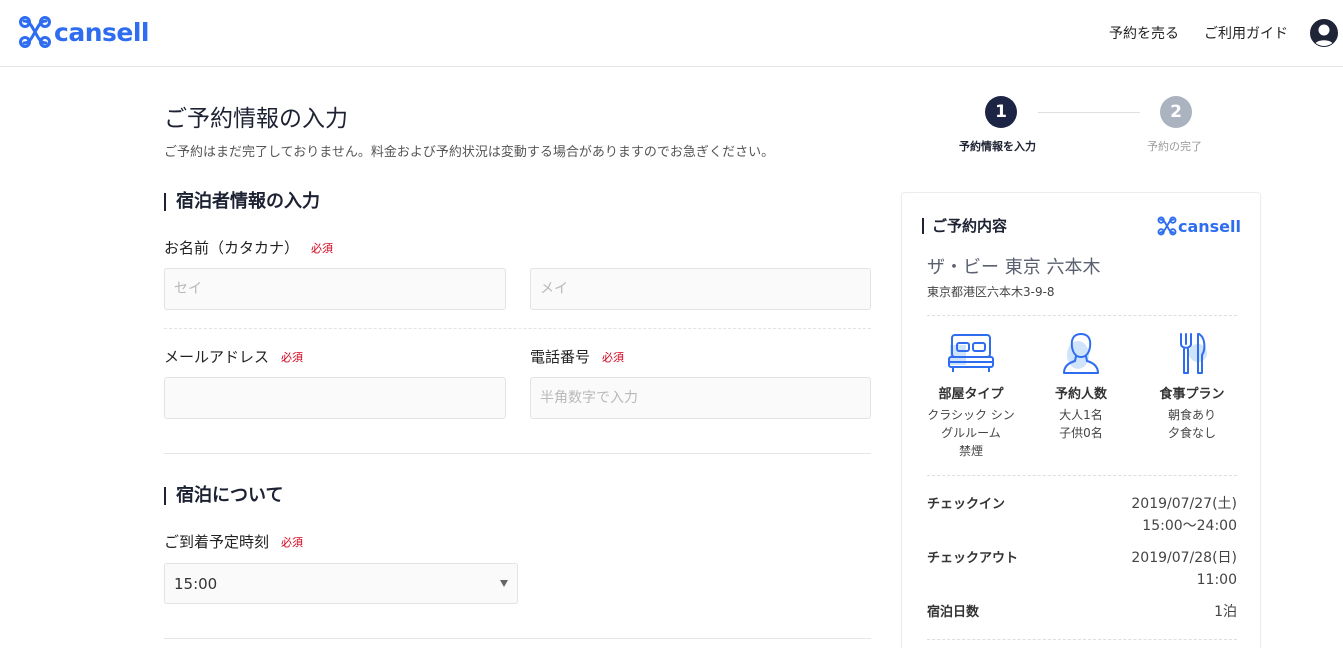 The image size is (1343, 648). What do you see at coordinates (1192, 386) in the screenshot?
I see `feature-meal-plan: 食事プラン 朝食あり 夕食なし` at bounding box center [1192, 386].